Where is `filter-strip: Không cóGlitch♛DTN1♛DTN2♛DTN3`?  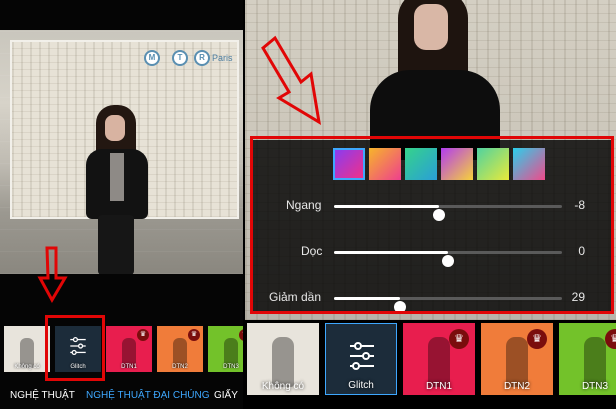 filter-strip: Không cóGlitch♛DTN1♛DTN2♛DTN3 is located at coordinates (121, 351).